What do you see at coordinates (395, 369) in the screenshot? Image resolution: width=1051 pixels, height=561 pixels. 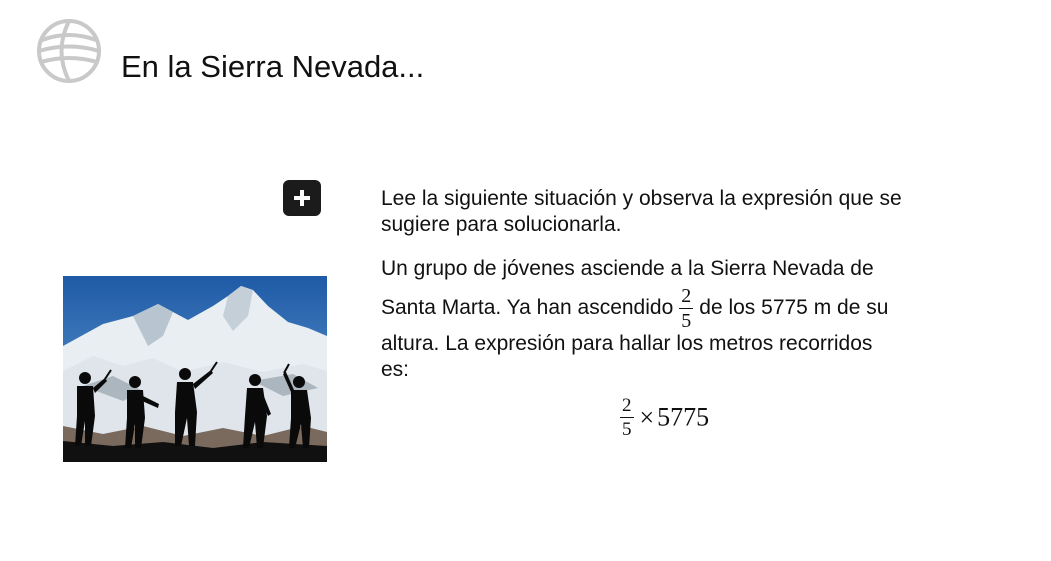 I see `problem-line-4: es:` at bounding box center [395, 369].